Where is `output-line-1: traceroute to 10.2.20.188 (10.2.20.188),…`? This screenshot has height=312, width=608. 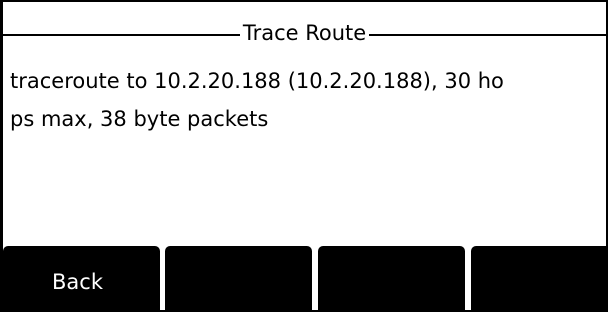
output-line-1: traceroute to 10.2.20.188 (10.2.20.188),… is located at coordinates (257, 81).